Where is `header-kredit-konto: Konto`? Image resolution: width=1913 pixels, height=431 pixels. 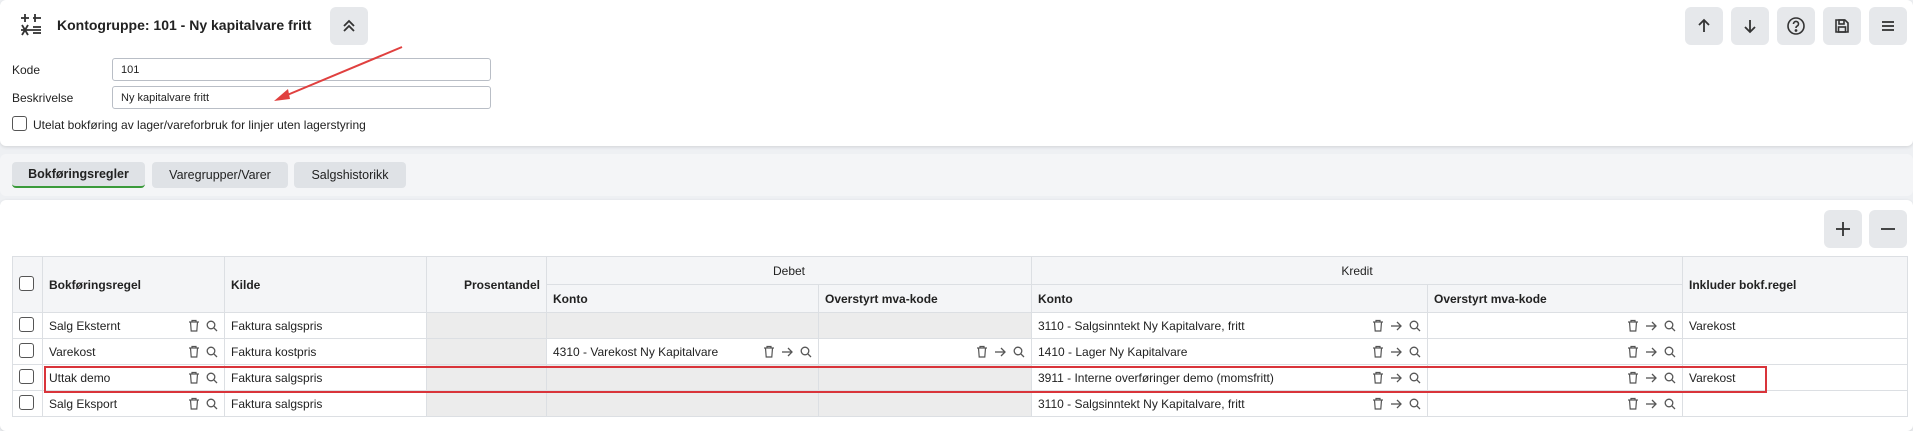
header-kredit-konto: Konto is located at coordinates (1229, 298).